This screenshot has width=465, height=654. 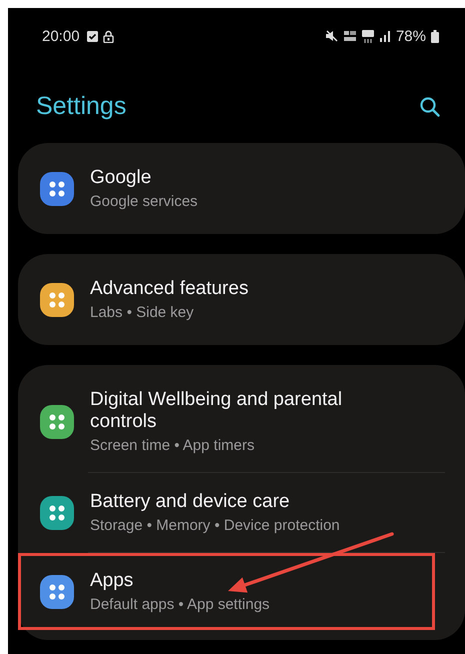 What do you see at coordinates (384, 36) in the screenshot?
I see `signal-icon` at bounding box center [384, 36].